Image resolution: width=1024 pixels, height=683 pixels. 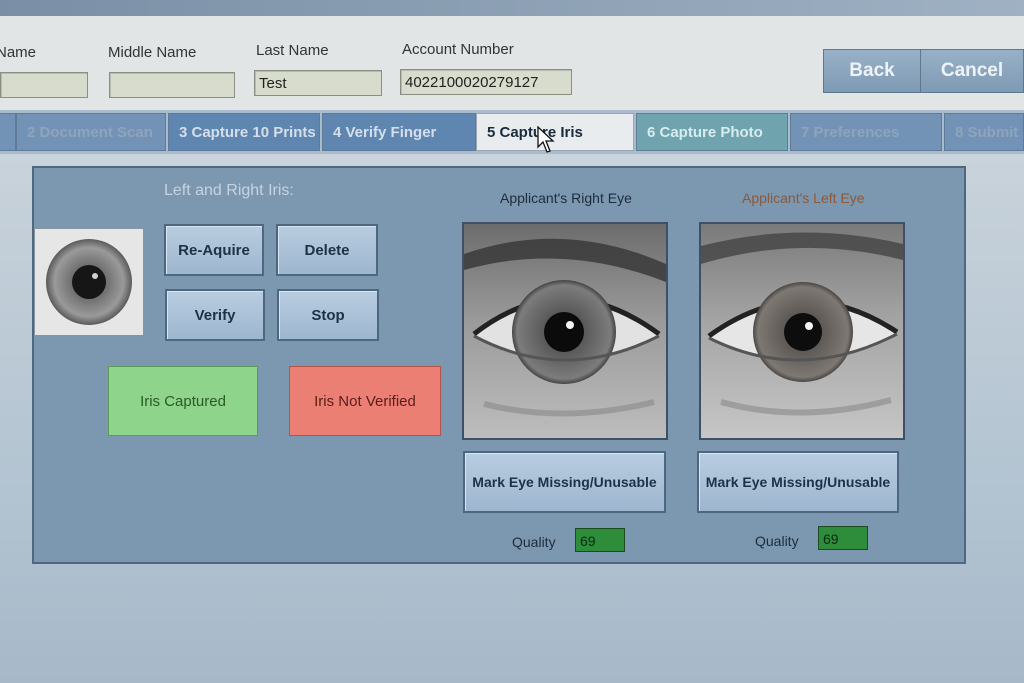 I want to click on left-eye-photo, so click(x=802, y=331).